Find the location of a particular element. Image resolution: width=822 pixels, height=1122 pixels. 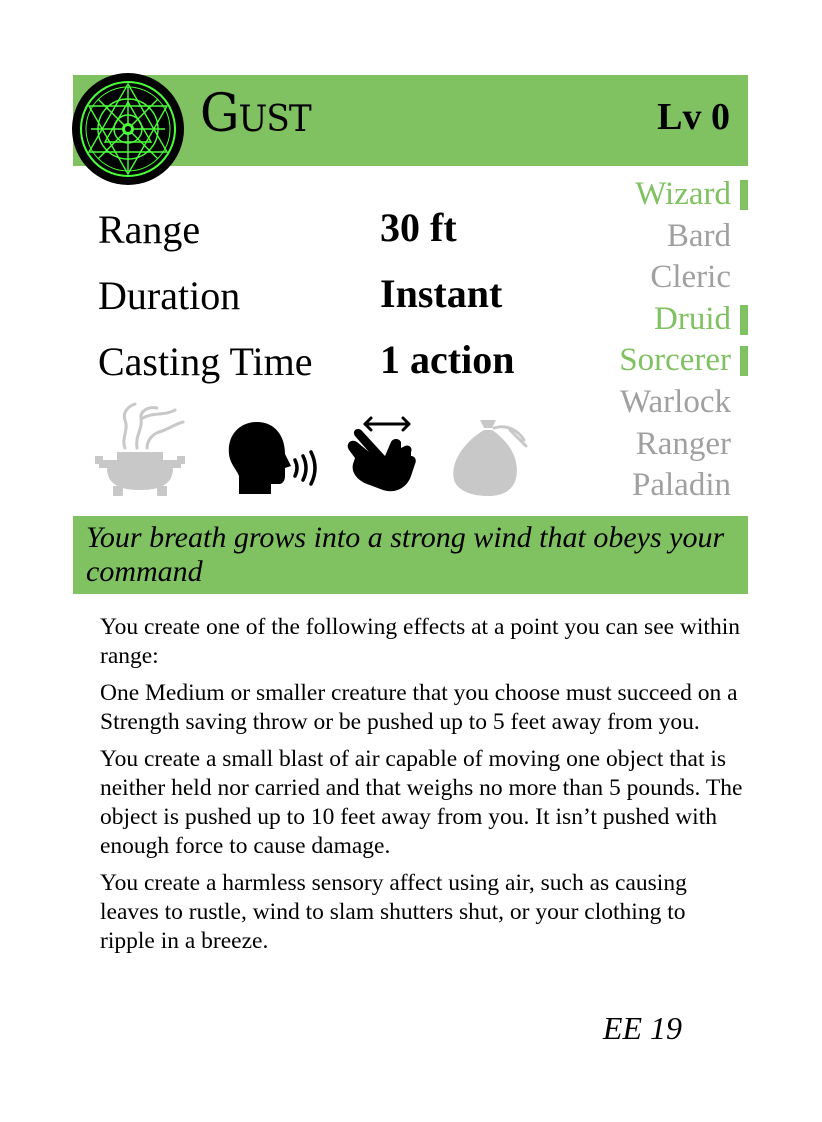

class-paladin: Paladin is located at coordinates (681, 485).